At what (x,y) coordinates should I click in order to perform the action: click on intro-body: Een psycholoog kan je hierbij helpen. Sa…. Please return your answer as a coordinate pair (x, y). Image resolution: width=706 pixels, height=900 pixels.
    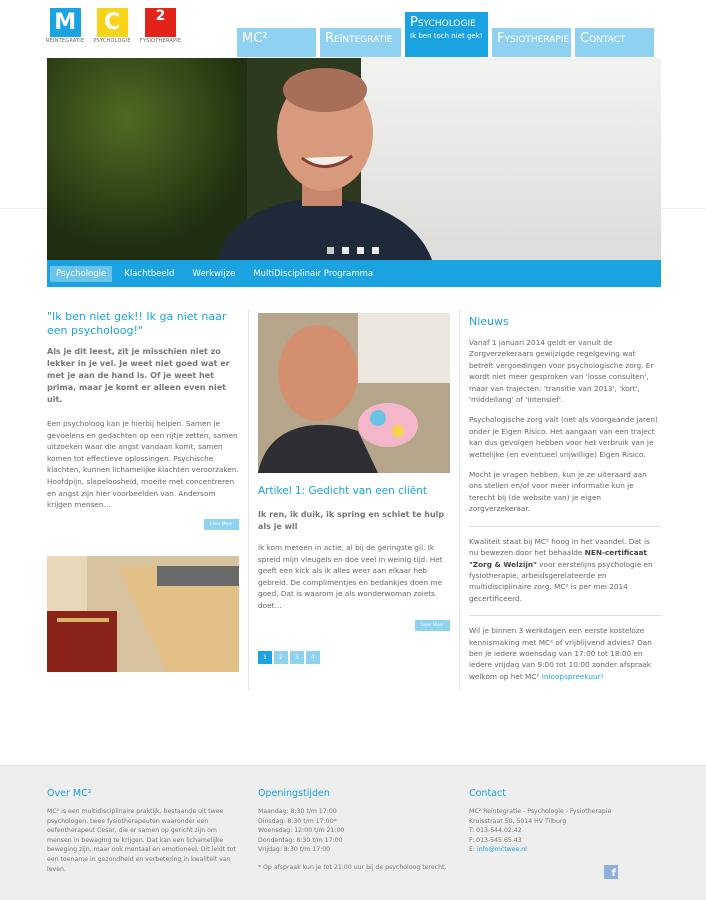
    Looking at the image, I should click on (143, 464).